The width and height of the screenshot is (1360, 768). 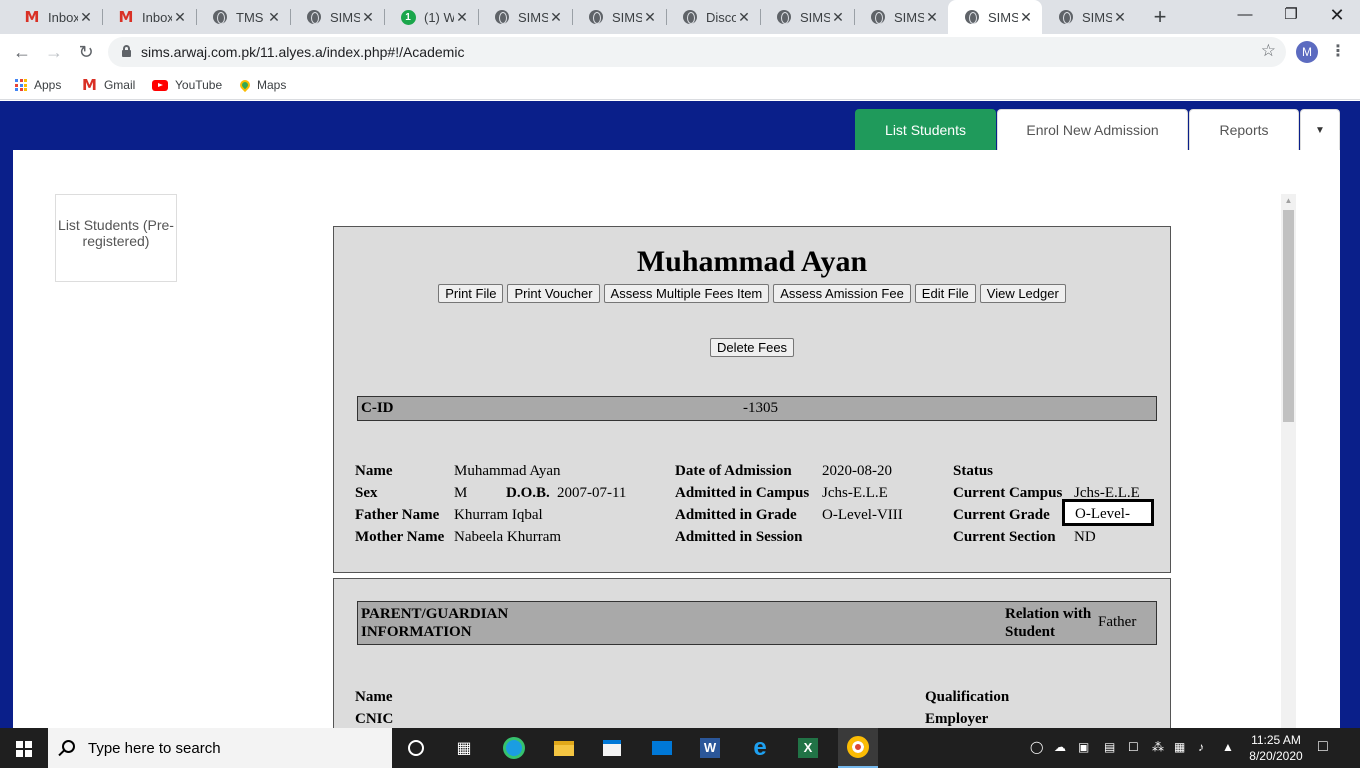 I want to click on bookmark-gmail: M Gmail, so click(x=108, y=85).